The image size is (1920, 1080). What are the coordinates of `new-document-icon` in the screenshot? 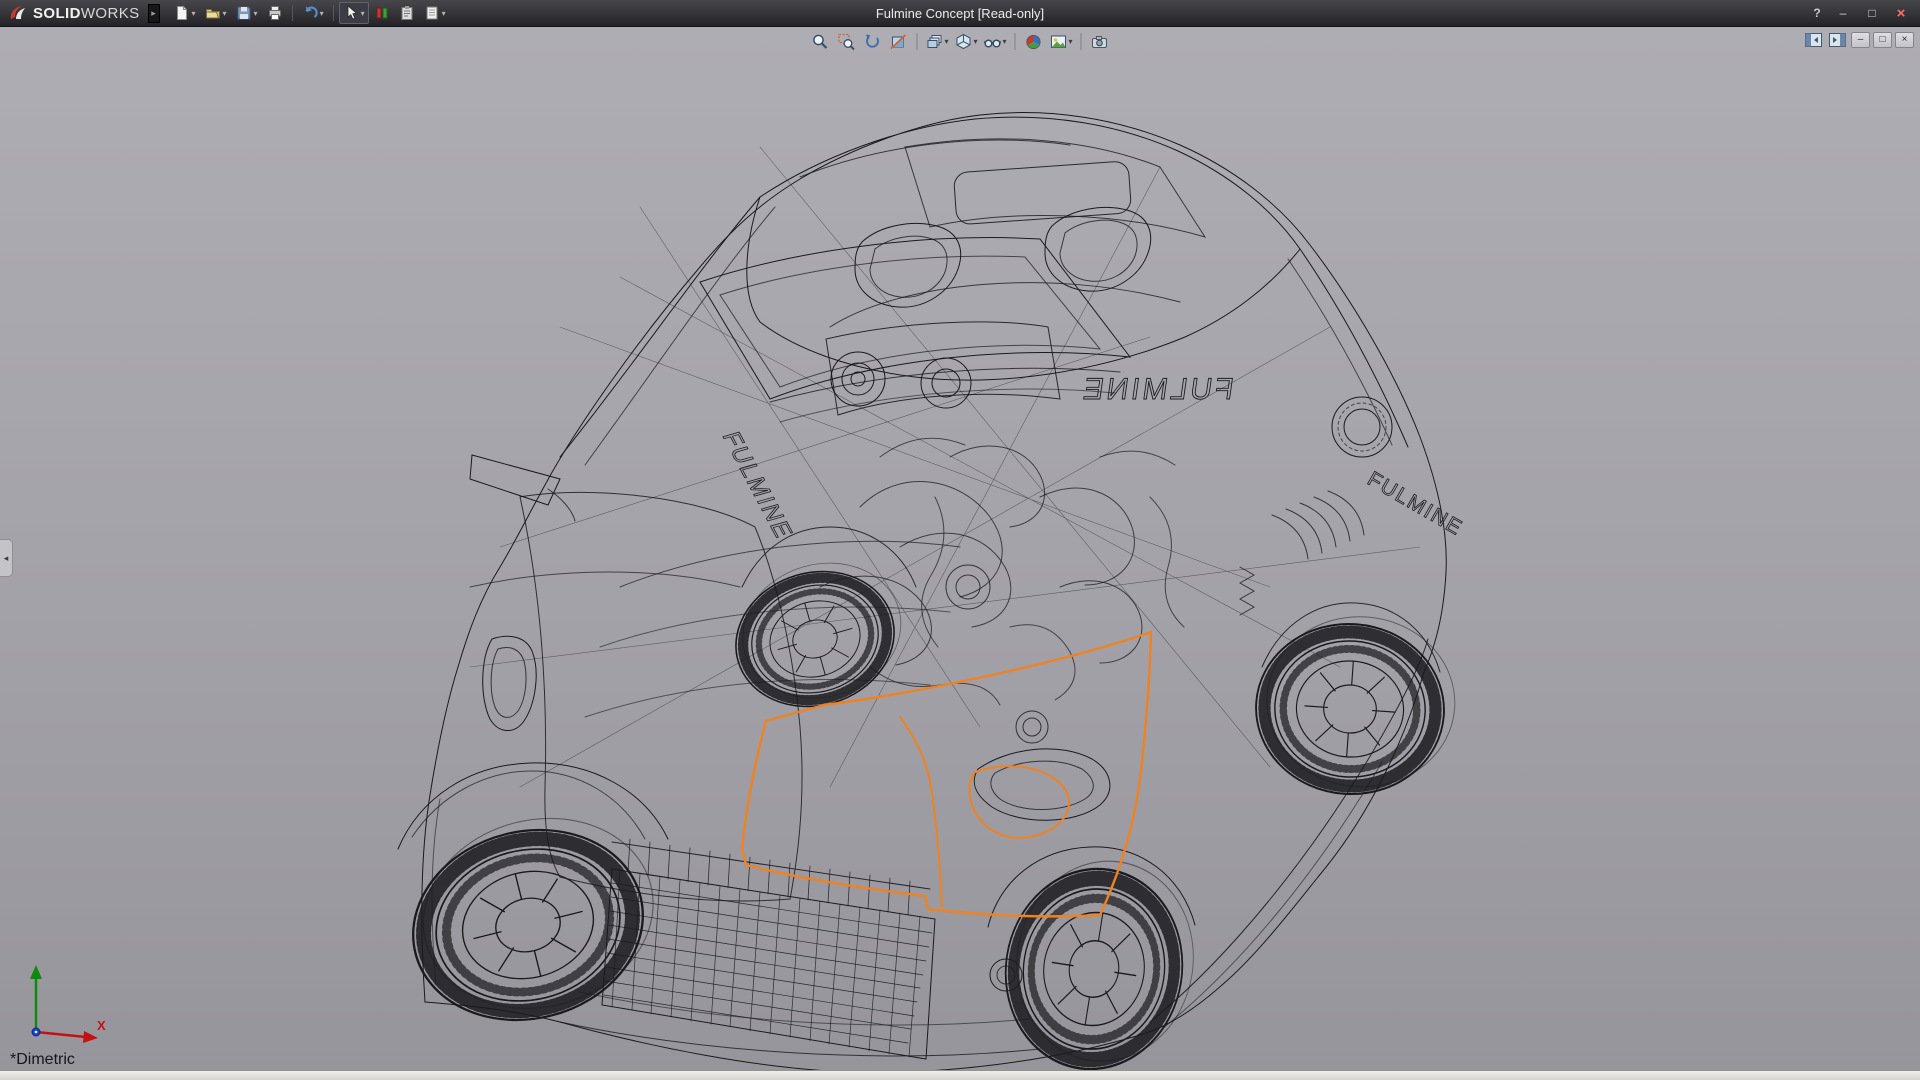 It's located at (181, 13).